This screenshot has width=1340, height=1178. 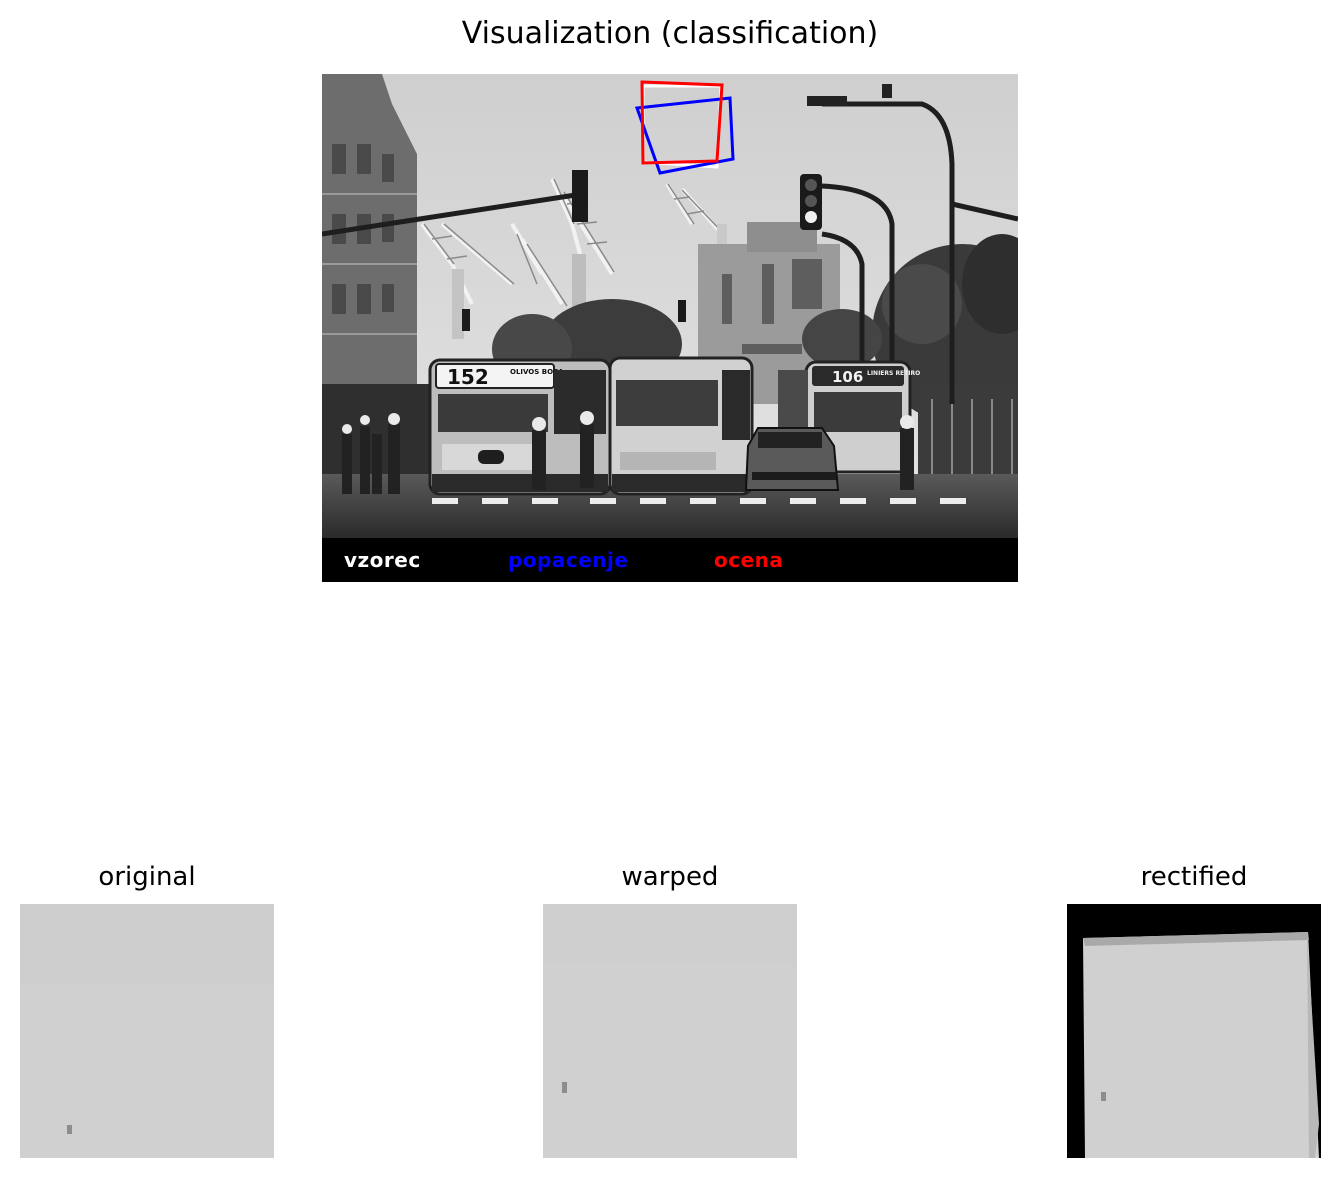 I want to click on bus-right-number: 106, so click(x=847, y=377).